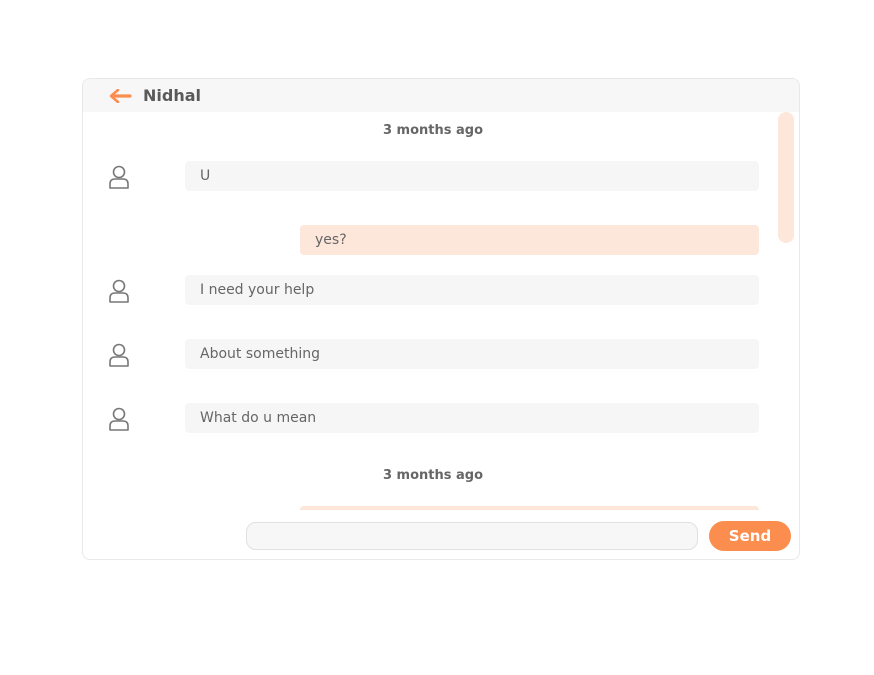 The height and width of the screenshot is (675, 874). What do you see at coordinates (172, 95) in the screenshot?
I see `contact-name: Nidhal` at bounding box center [172, 95].